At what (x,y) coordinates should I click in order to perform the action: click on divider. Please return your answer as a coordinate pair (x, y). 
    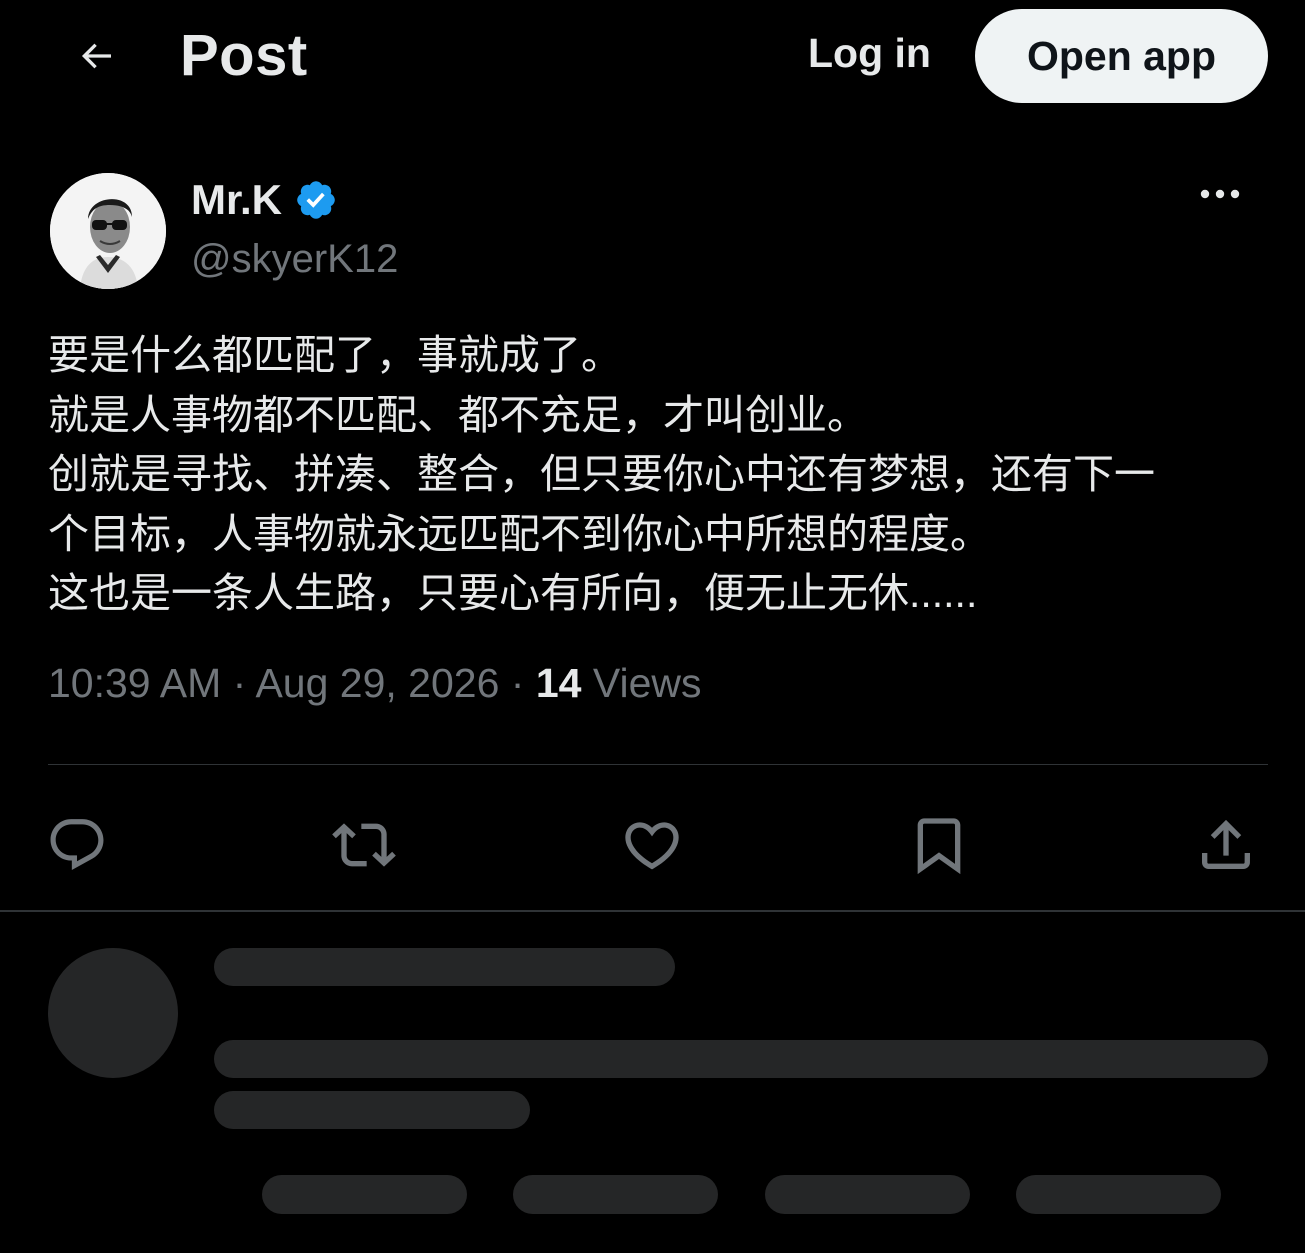
    Looking at the image, I should click on (658, 764).